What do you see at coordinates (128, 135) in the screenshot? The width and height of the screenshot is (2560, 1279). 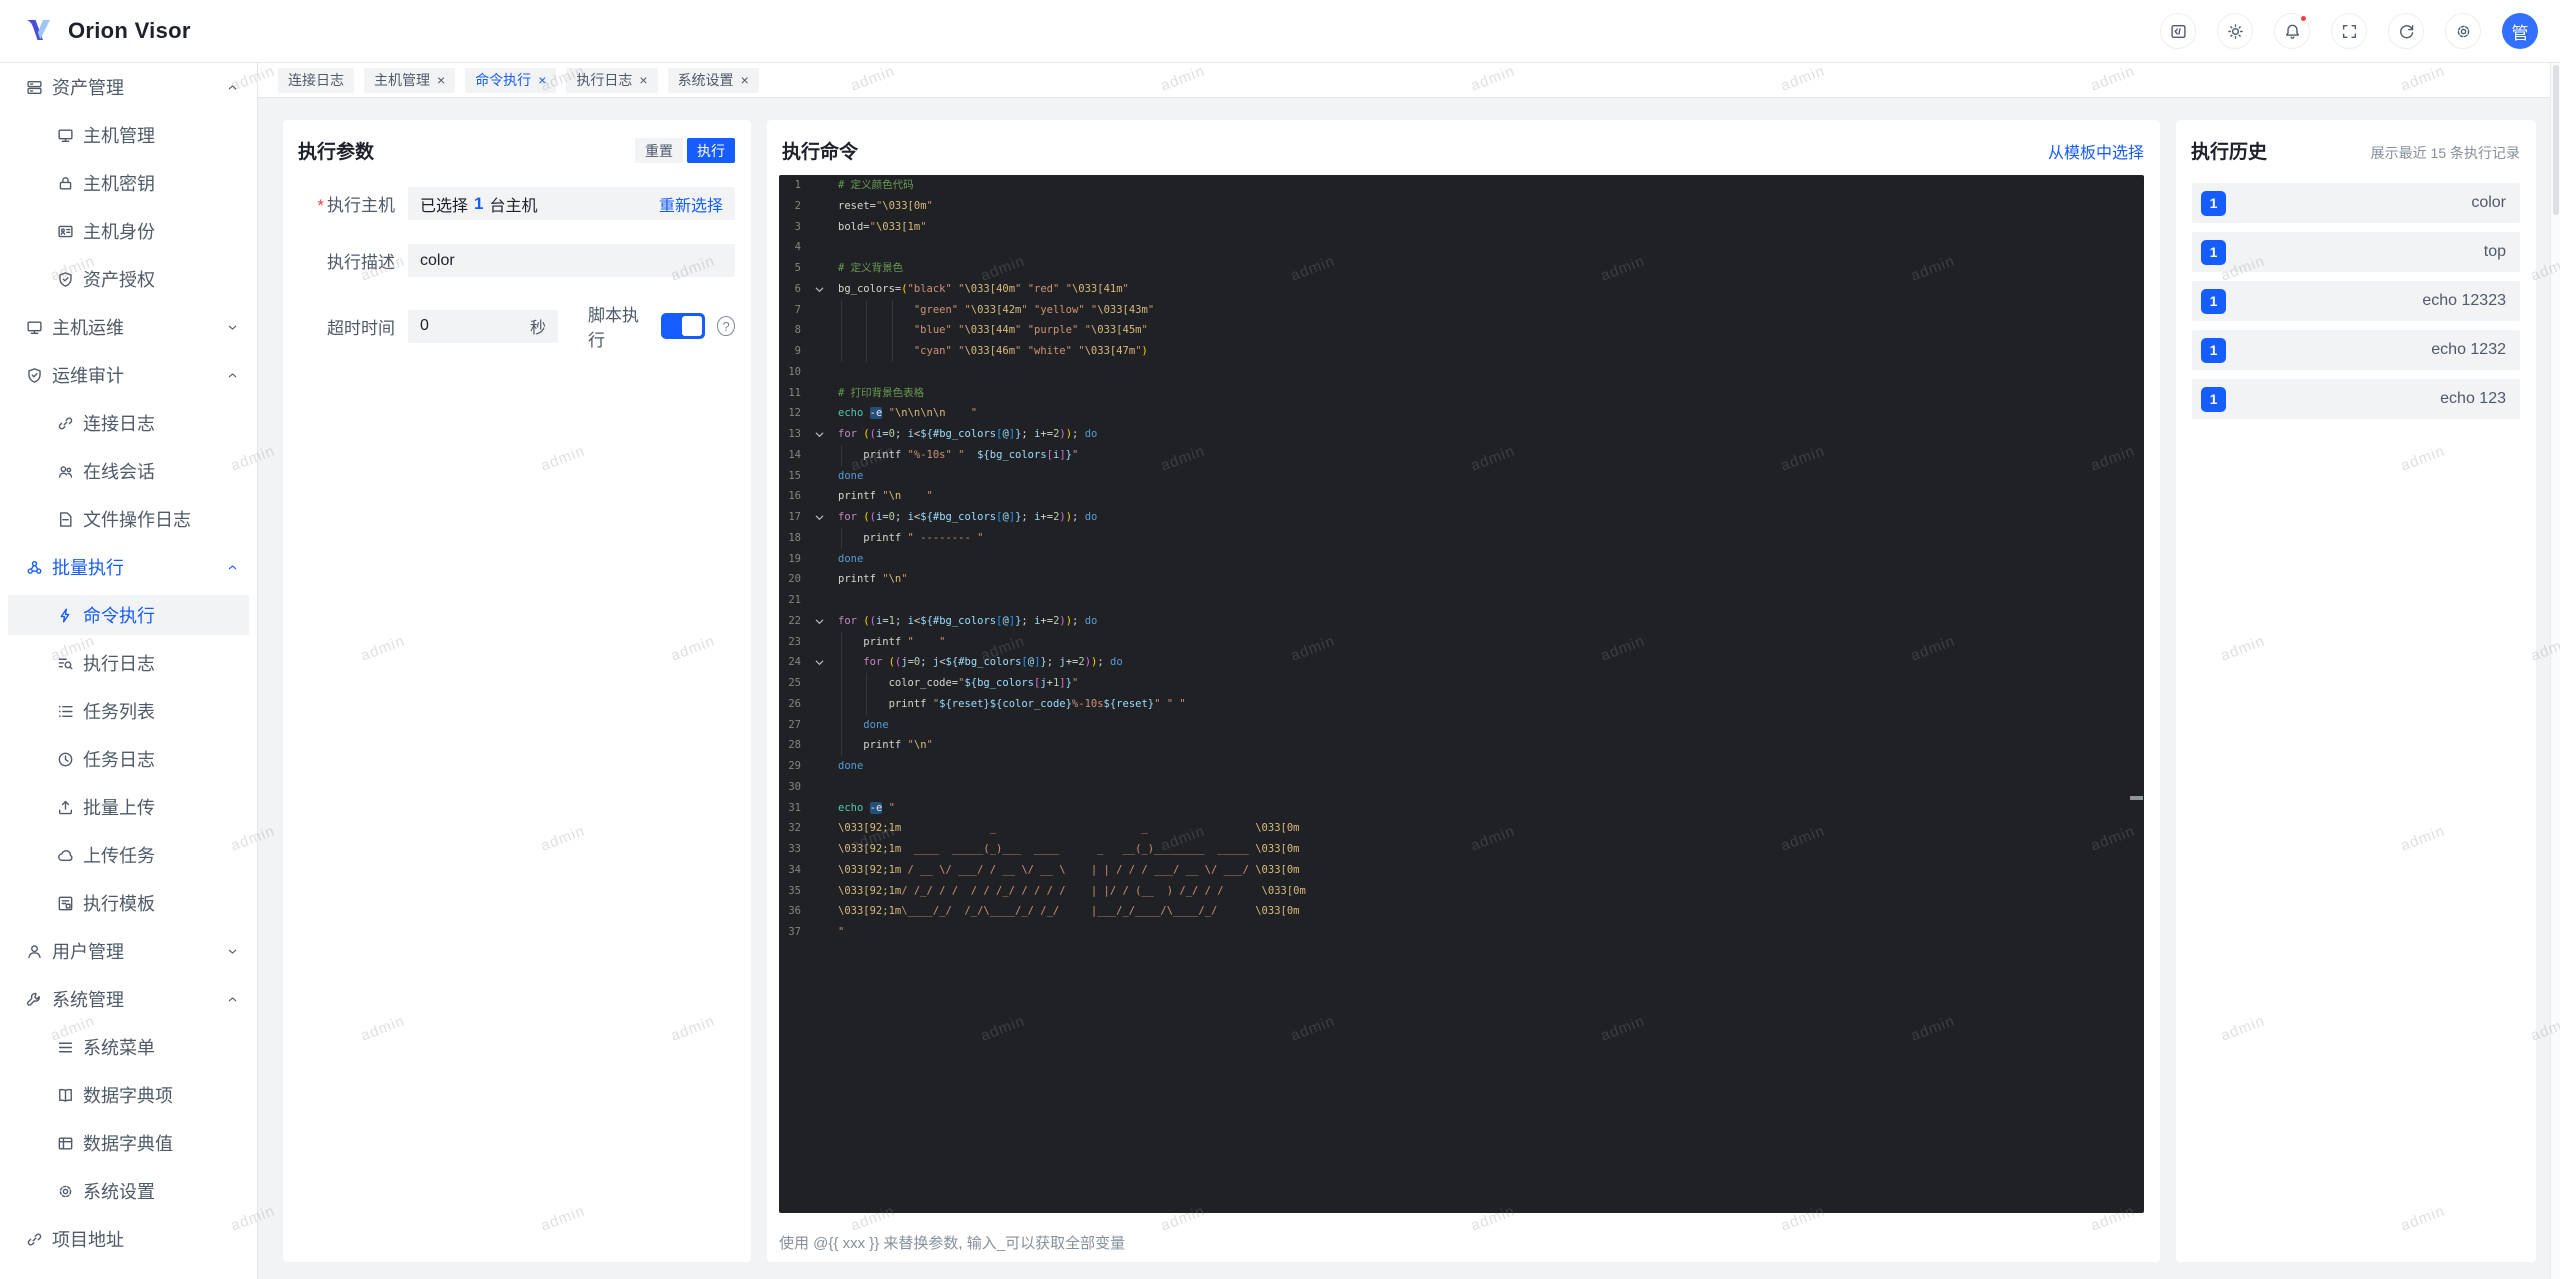 I see `sidebar-item-主机管理: 主机管理` at bounding box center [128, 135].